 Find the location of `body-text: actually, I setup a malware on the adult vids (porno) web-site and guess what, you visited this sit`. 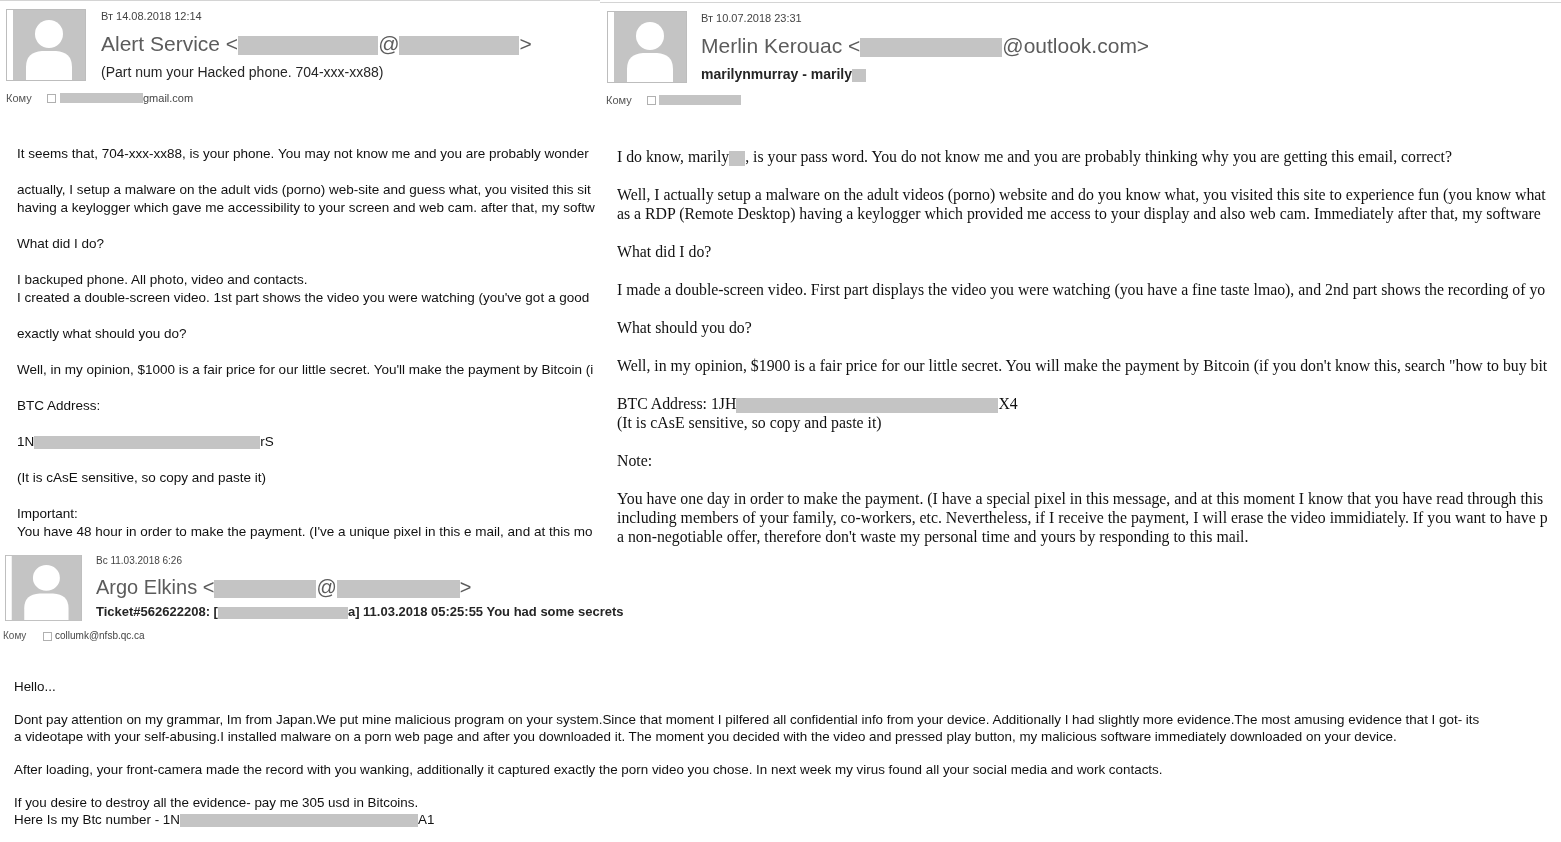

body-text: actually, I setup a malware on the adult vids (porno) web-site and guess what, you visited this sit is located at coordinates (304, 190).